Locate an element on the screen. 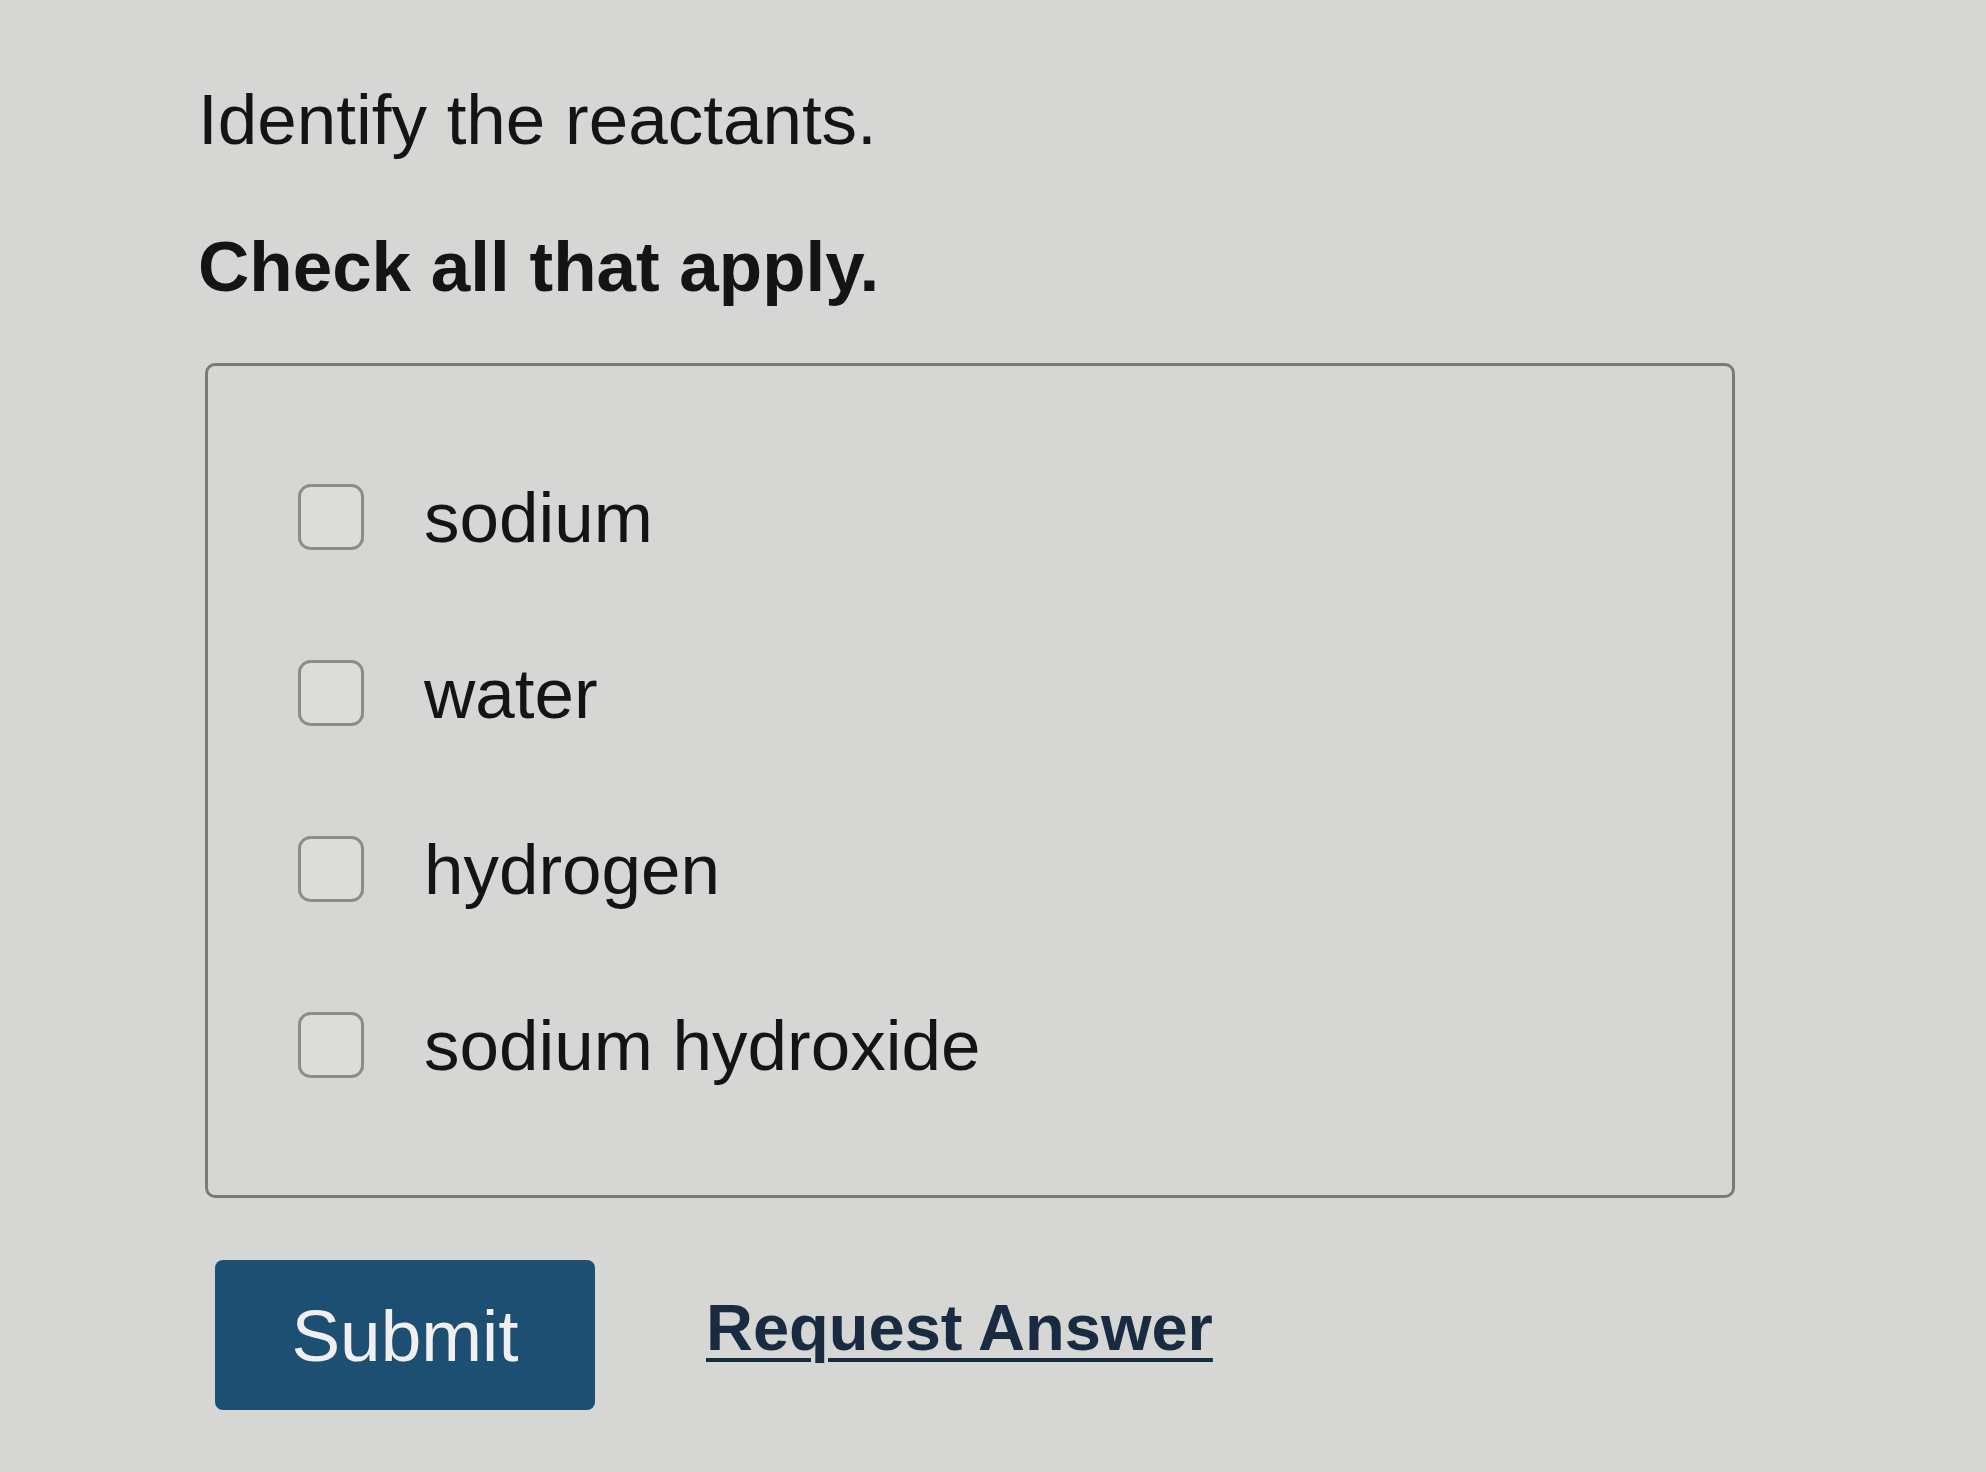 The height and width of the screenshot is (1472, 1986). option-label: sodium is located at coordinates (538, 517).